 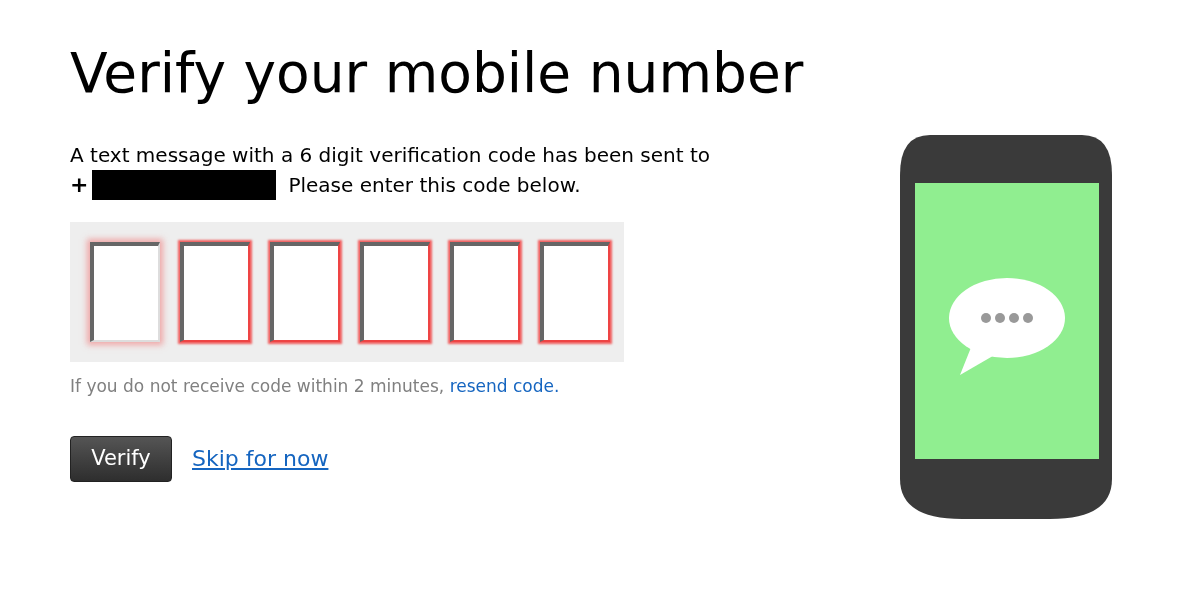 What do you see at coordinates (315, 386) in the screenshot?
I see `hint-text: If you do not receive code within 2 minutes, resend code.` at bounding box center [315, 386].